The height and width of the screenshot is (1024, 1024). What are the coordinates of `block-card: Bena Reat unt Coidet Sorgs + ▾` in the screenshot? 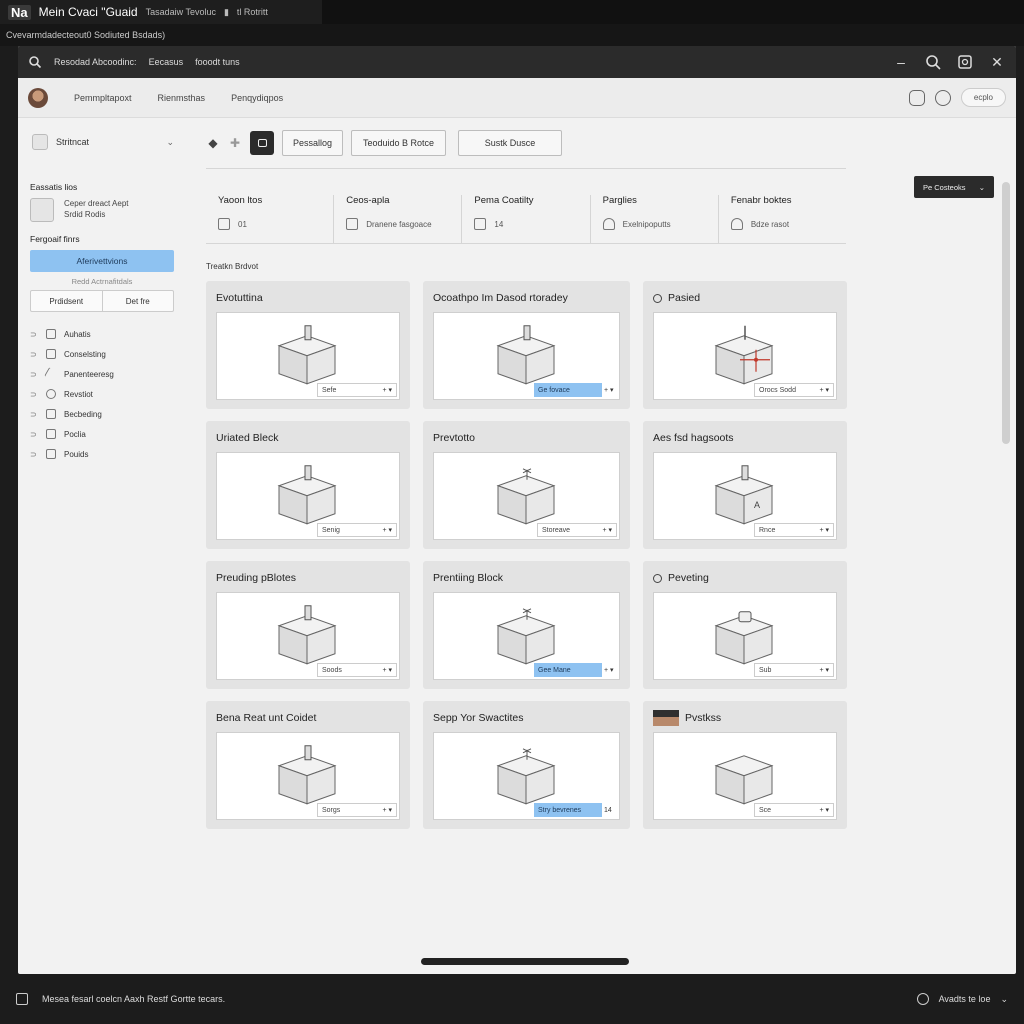 It's located at (308, 765).